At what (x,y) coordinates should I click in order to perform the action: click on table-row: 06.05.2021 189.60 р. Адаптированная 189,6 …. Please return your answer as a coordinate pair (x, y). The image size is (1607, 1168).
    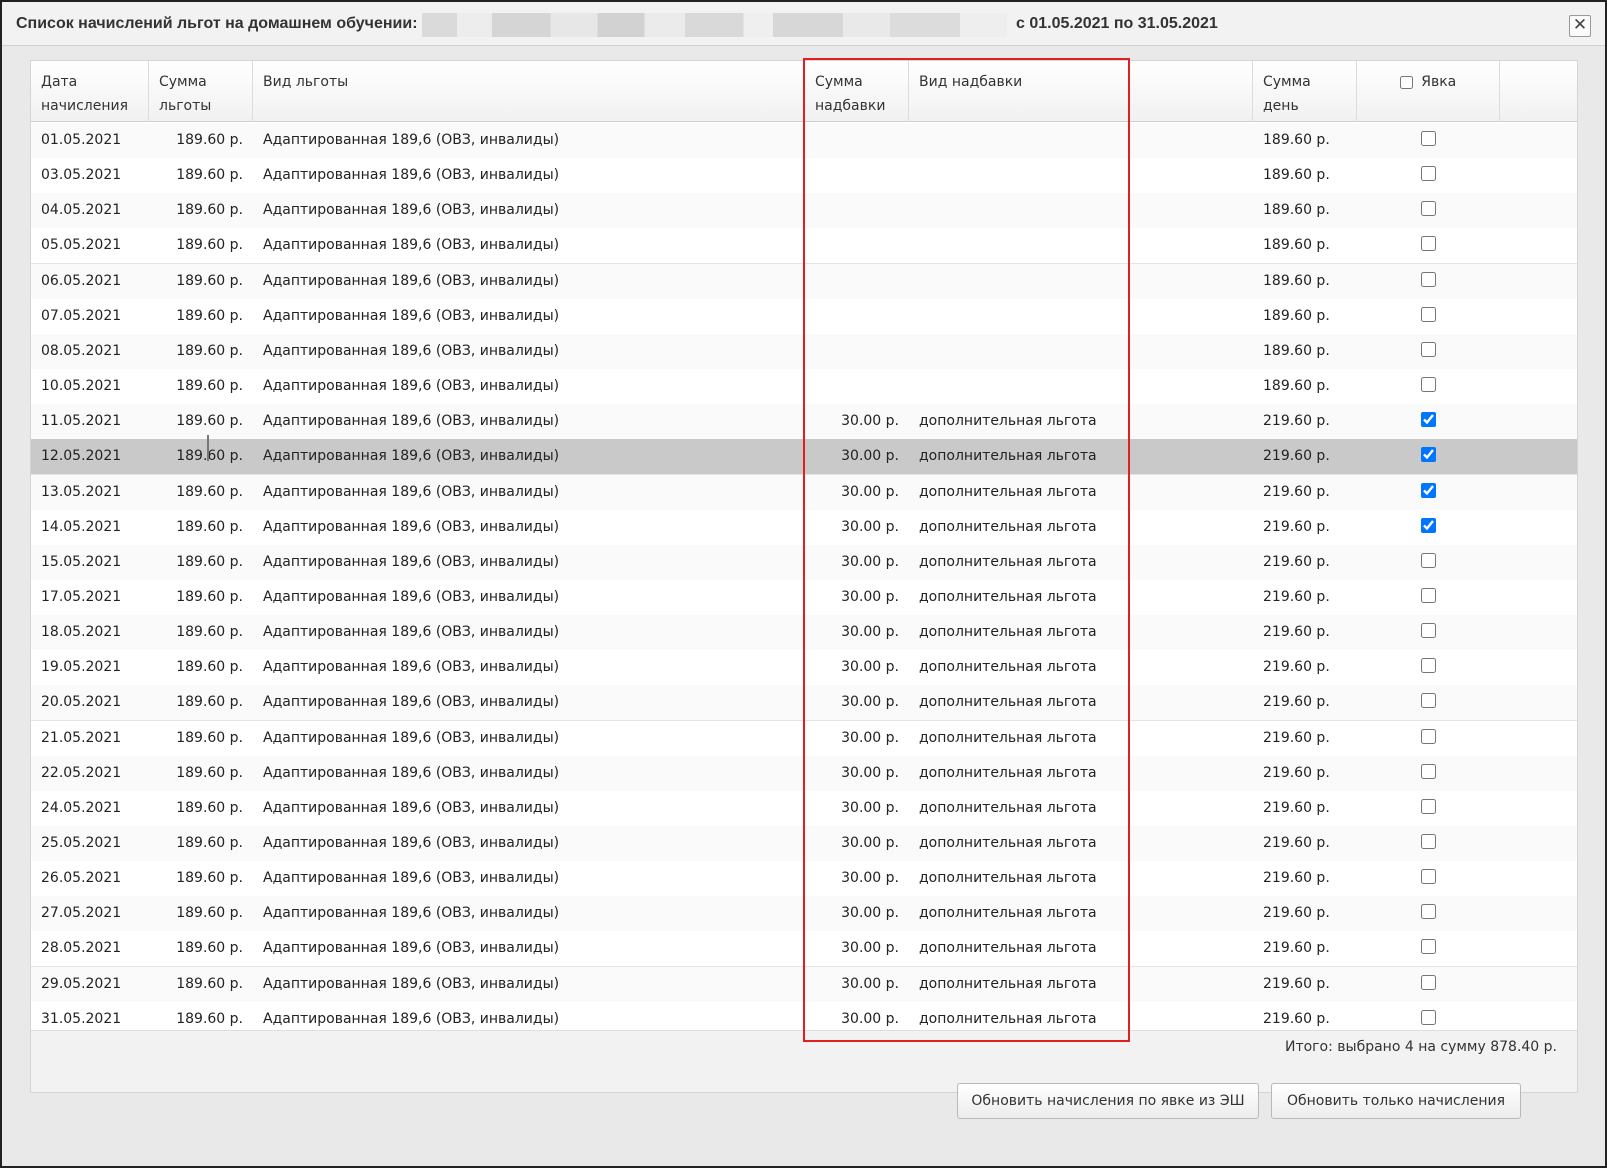
    Looking at the image, I should click on (804, 281).